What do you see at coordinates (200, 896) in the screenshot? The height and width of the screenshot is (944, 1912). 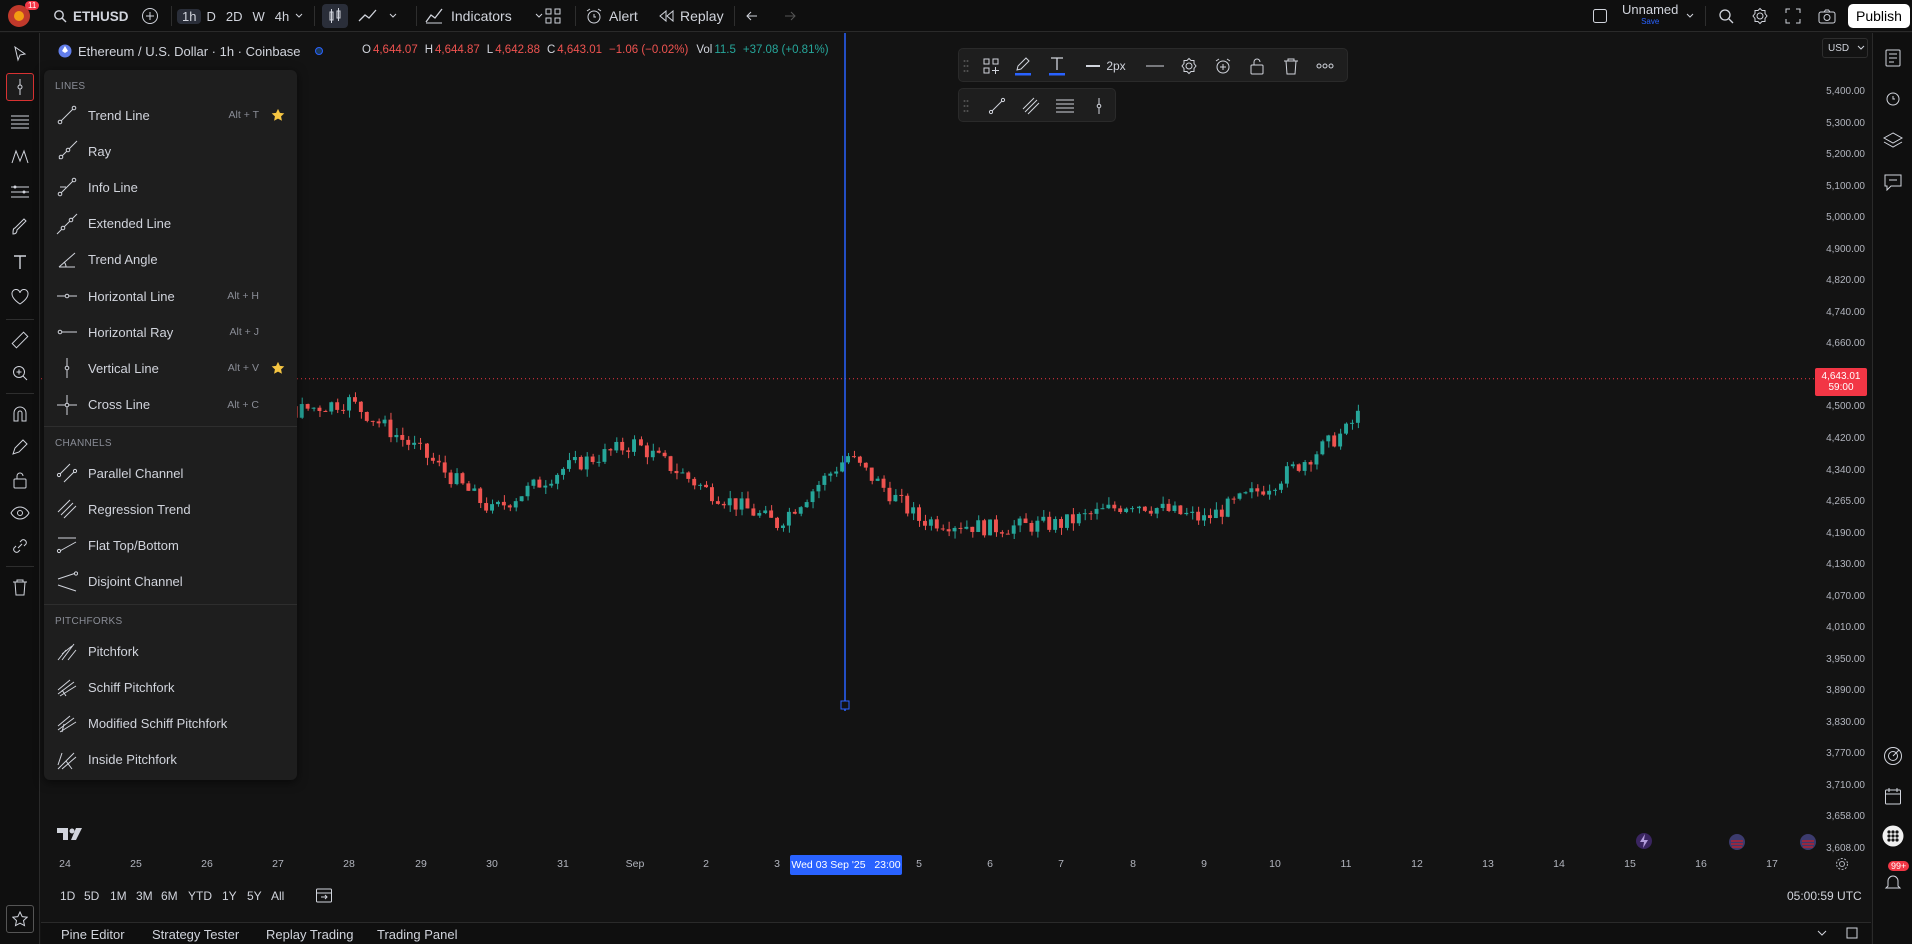 I see `range-ytd: YTD` at bounding box center [200, 896].